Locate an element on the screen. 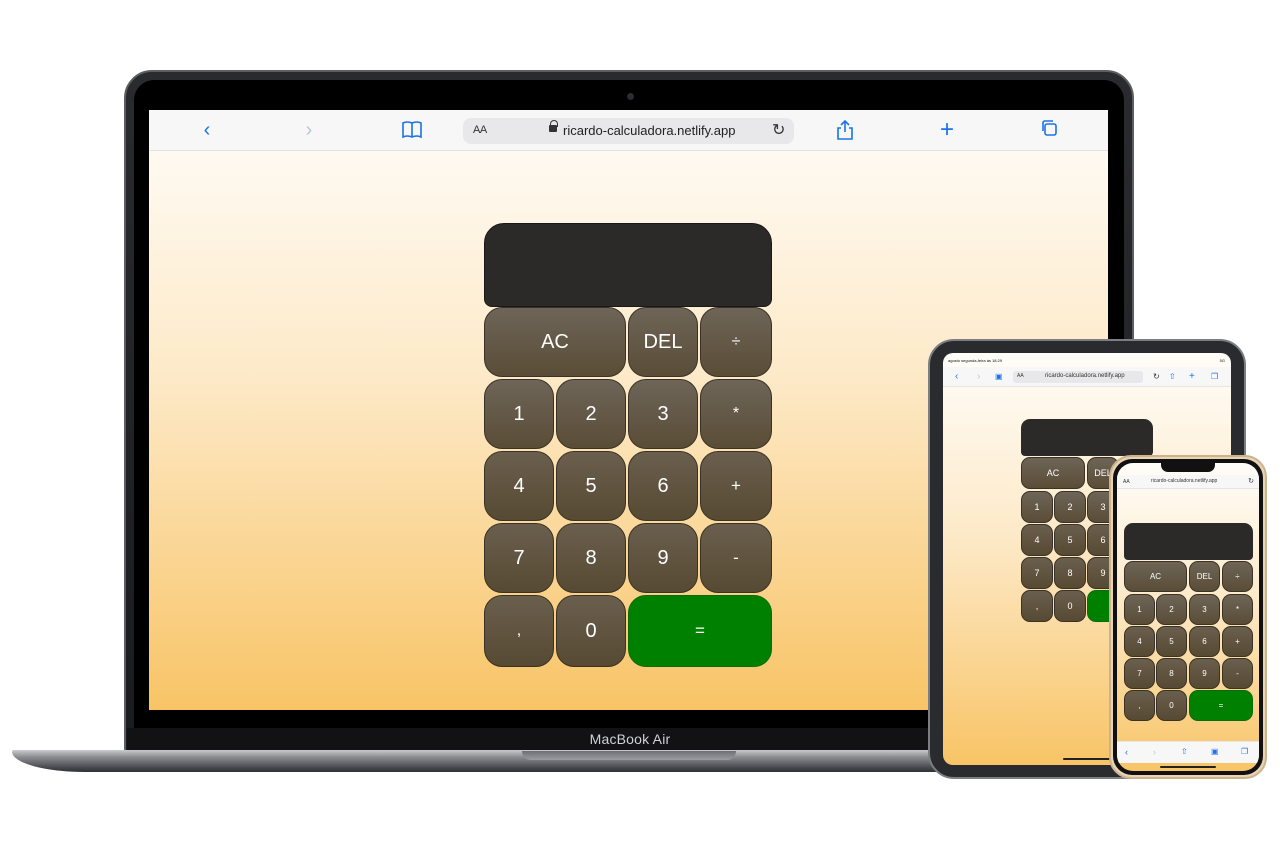 The width and height of the screenshot is (1280, 850). ipad-status-time: agosto segunda-feira às 18:29 is located at coordinates (975, 360).